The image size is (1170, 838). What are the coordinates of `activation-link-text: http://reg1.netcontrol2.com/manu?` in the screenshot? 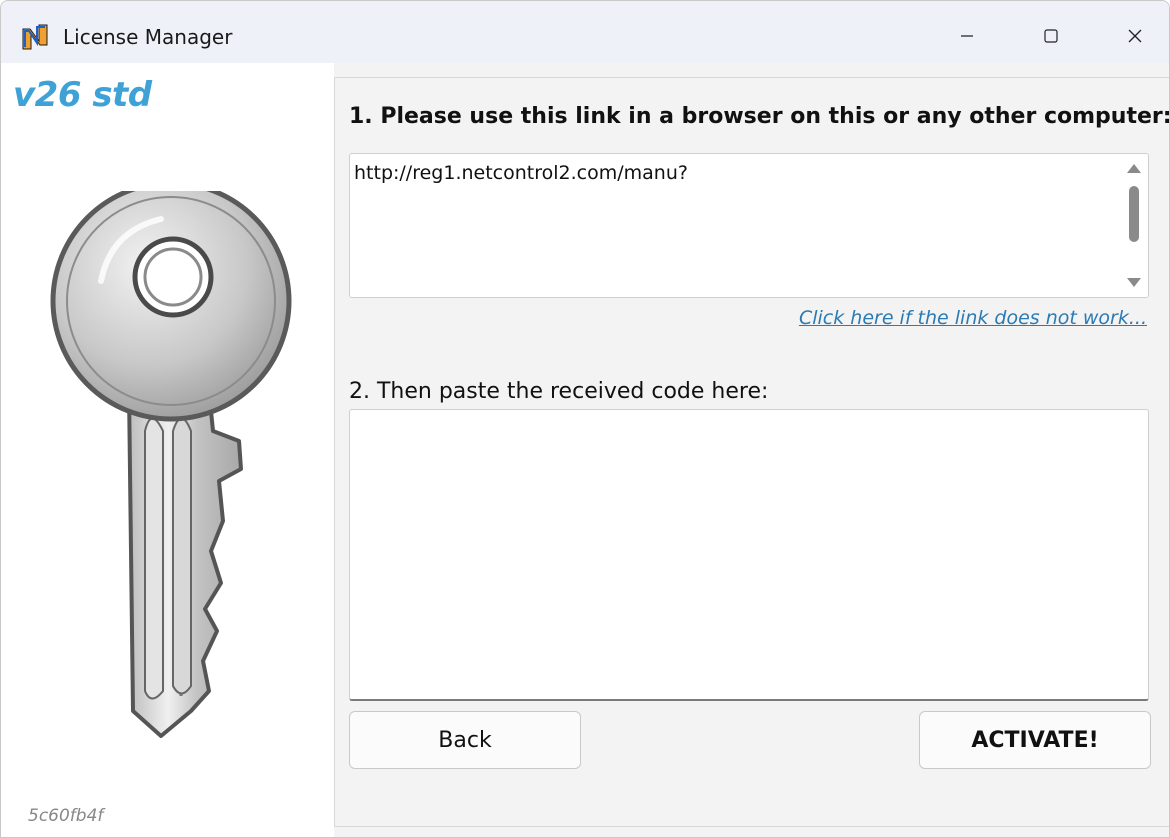 It's located at (734, 173).